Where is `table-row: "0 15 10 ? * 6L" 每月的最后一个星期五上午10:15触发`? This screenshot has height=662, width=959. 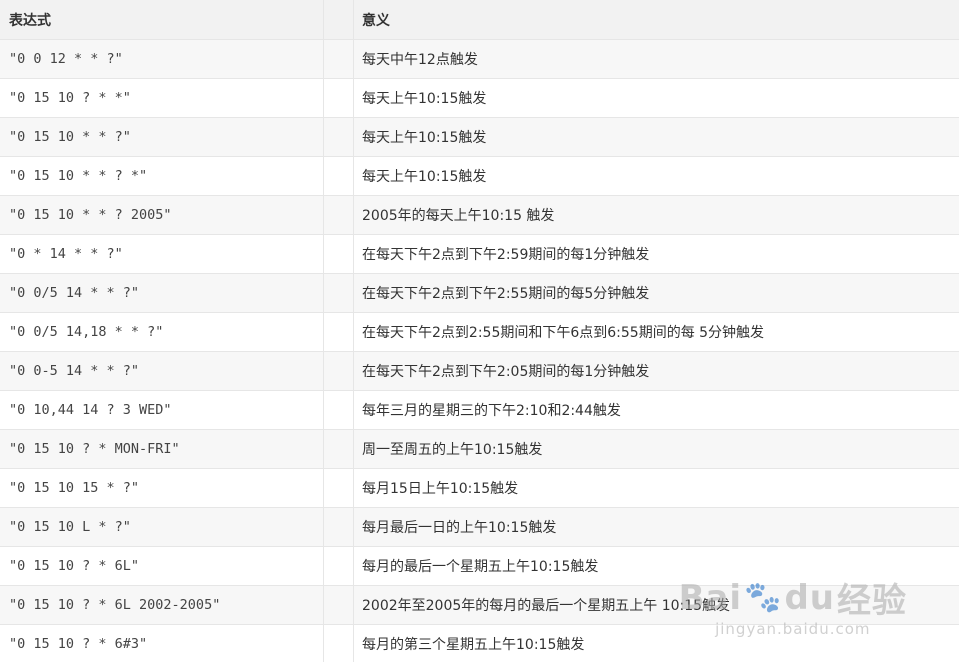
table-row: "0 15 10 ? * 6L" 每月的最后一个星期五上午10:15触发 is located at coordinates (479, 566).